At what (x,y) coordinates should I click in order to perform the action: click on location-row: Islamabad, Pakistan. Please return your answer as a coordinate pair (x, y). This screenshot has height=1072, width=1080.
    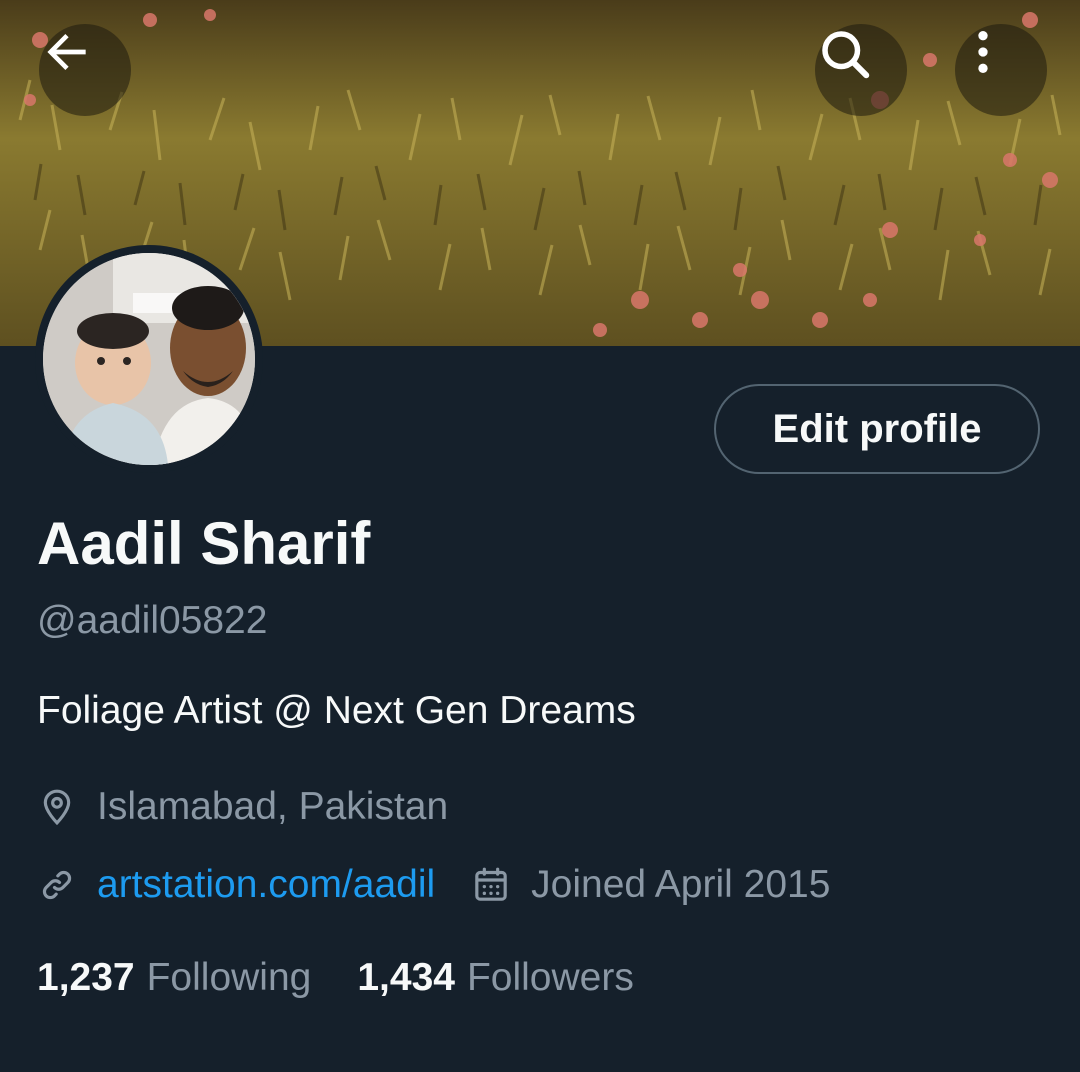
    Looking at the image, I should click on (242, 807).